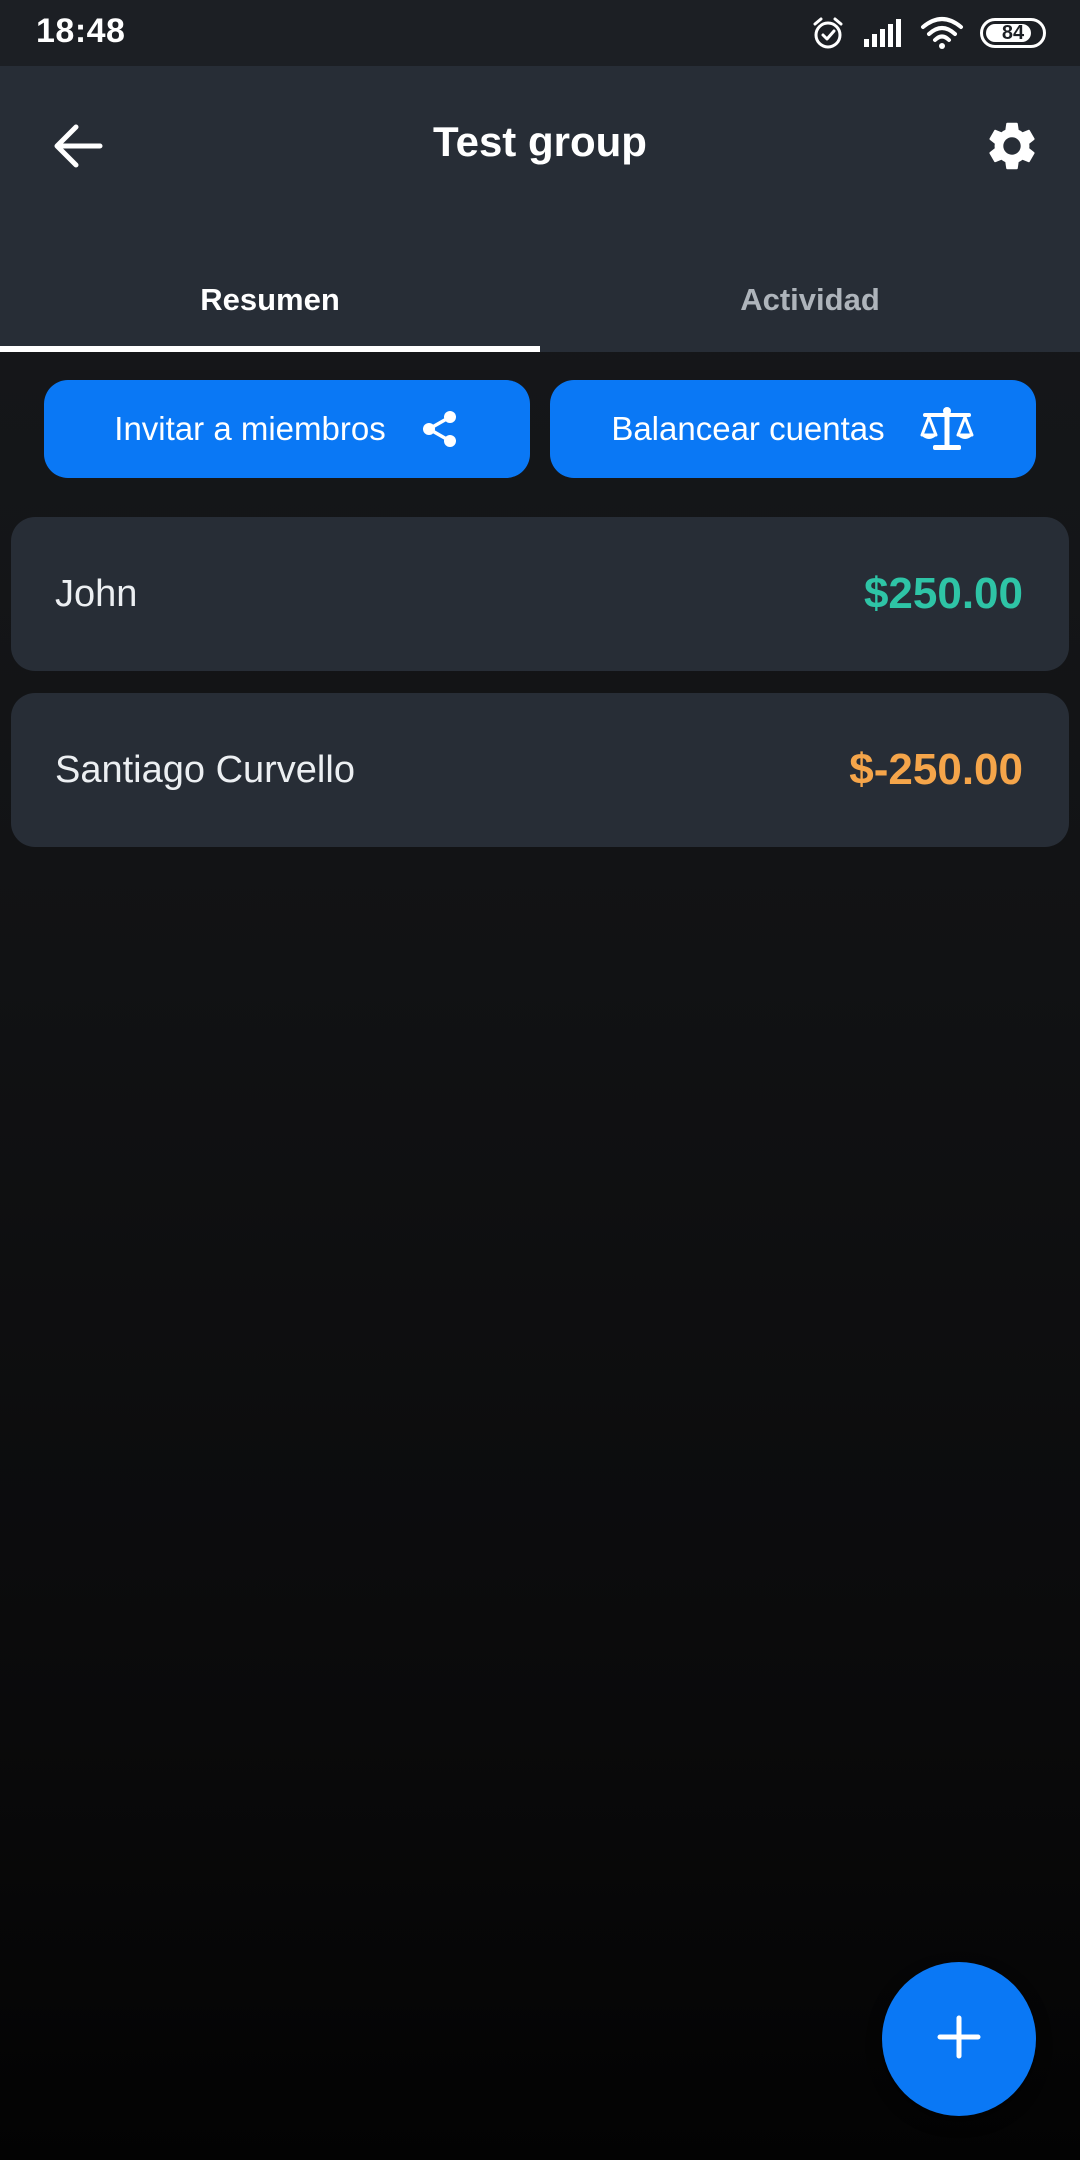  I want to click on tab-bar: Resumen Actividad, so click(540, 304).